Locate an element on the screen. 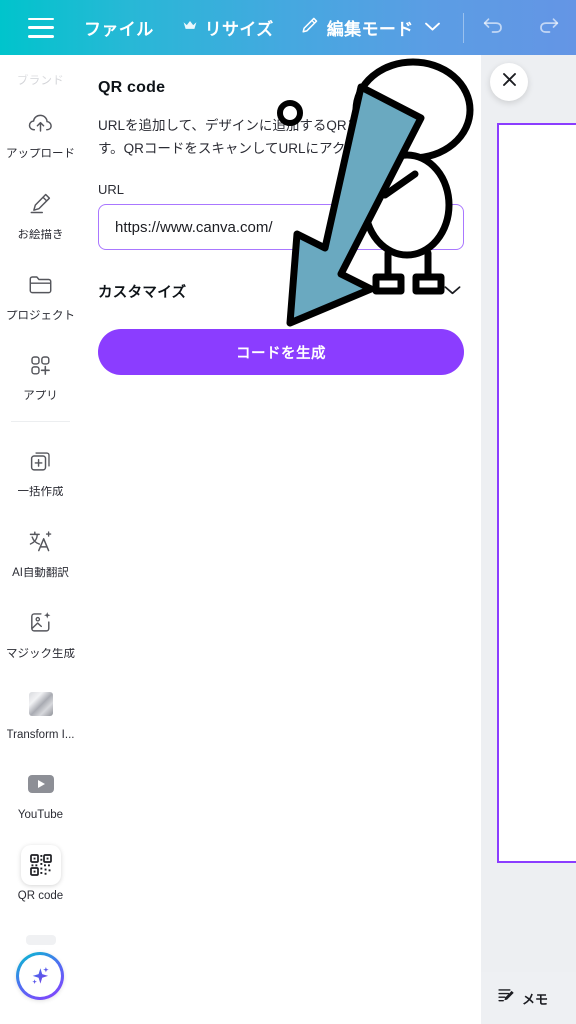  sidebar-item-apps: アプリ is located at coordinates (40, 372).